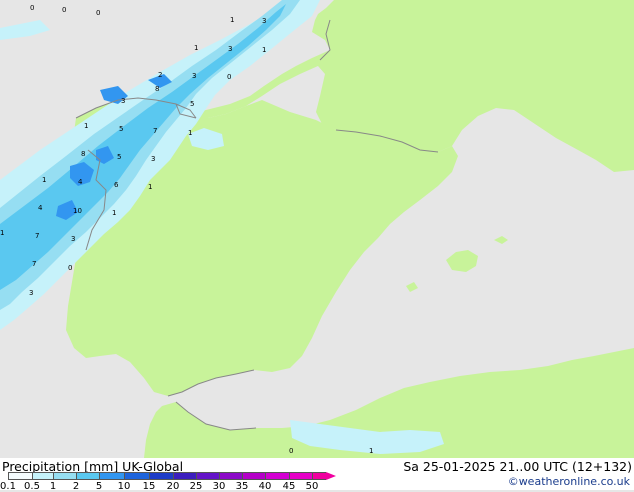  What do you see at coordinates (331, 476) in the screenshot?
I see `scale-arrow-icon` at bounding box center [331, 476].